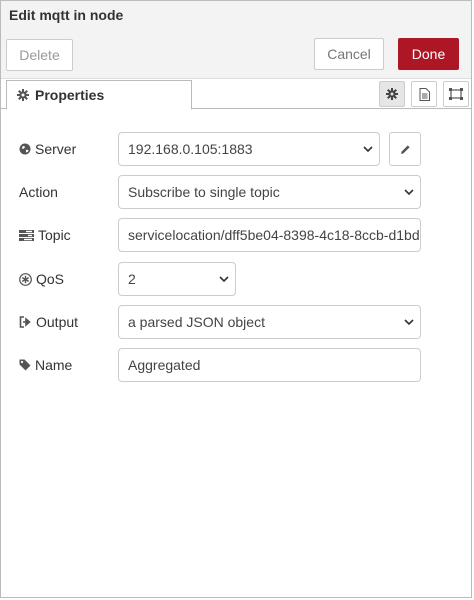 This screenshot has width=474, height=600. What do you see at coordinates (25, 279) in the screenshot?
I see `asterisk-icon` at bounding box center [25, 279].